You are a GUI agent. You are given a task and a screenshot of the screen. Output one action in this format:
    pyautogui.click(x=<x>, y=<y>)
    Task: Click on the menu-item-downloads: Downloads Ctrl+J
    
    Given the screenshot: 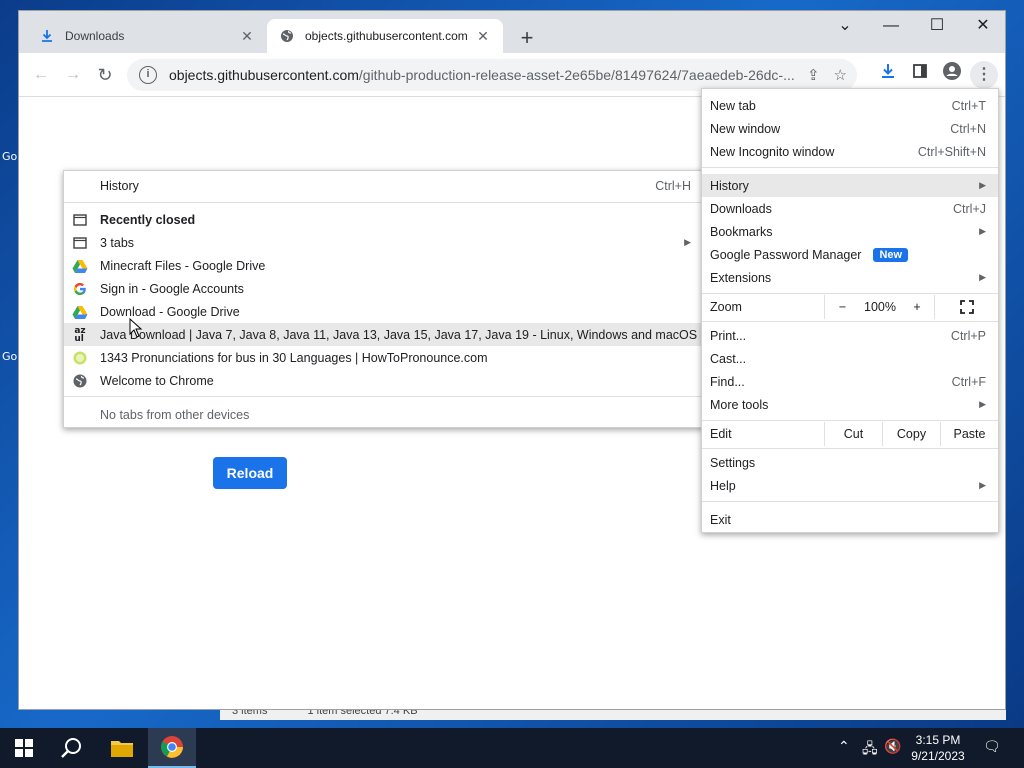 What is the action you would take?
    pyautogui.click(x=850, y=208)
    